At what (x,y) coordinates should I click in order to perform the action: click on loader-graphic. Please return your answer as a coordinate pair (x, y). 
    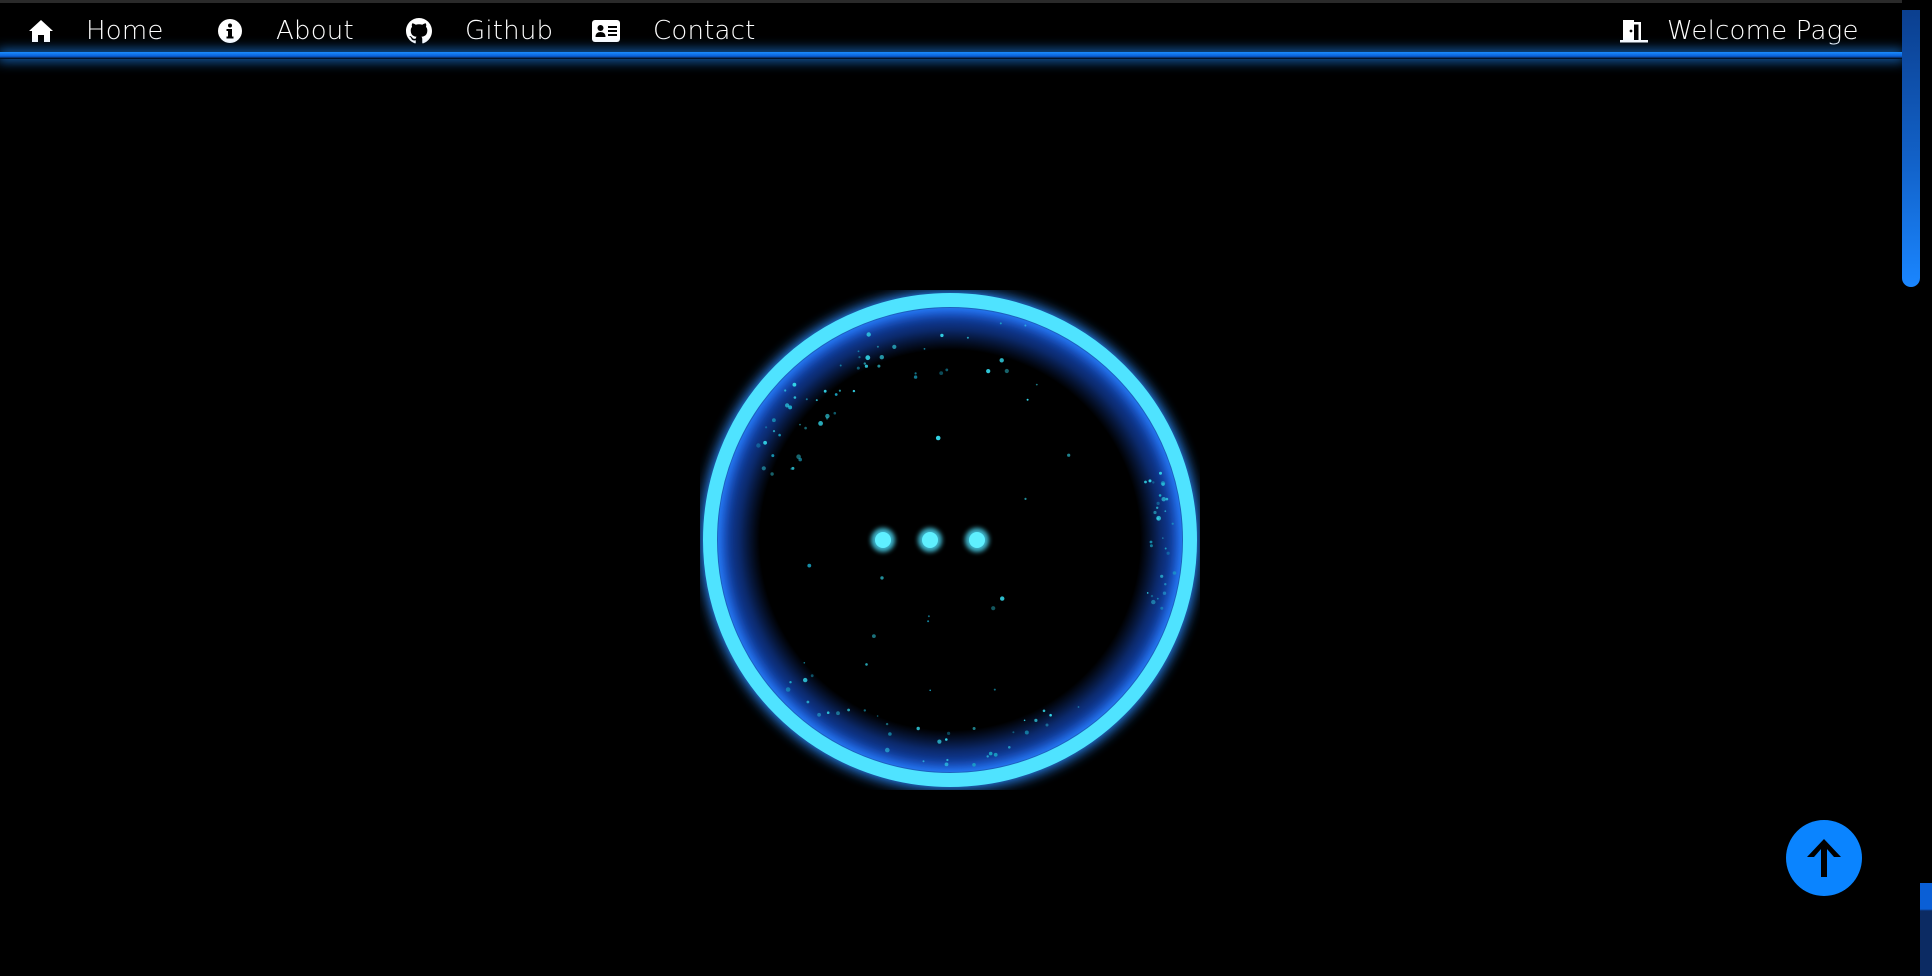
    Looking at the image, I should click on (950, 540).